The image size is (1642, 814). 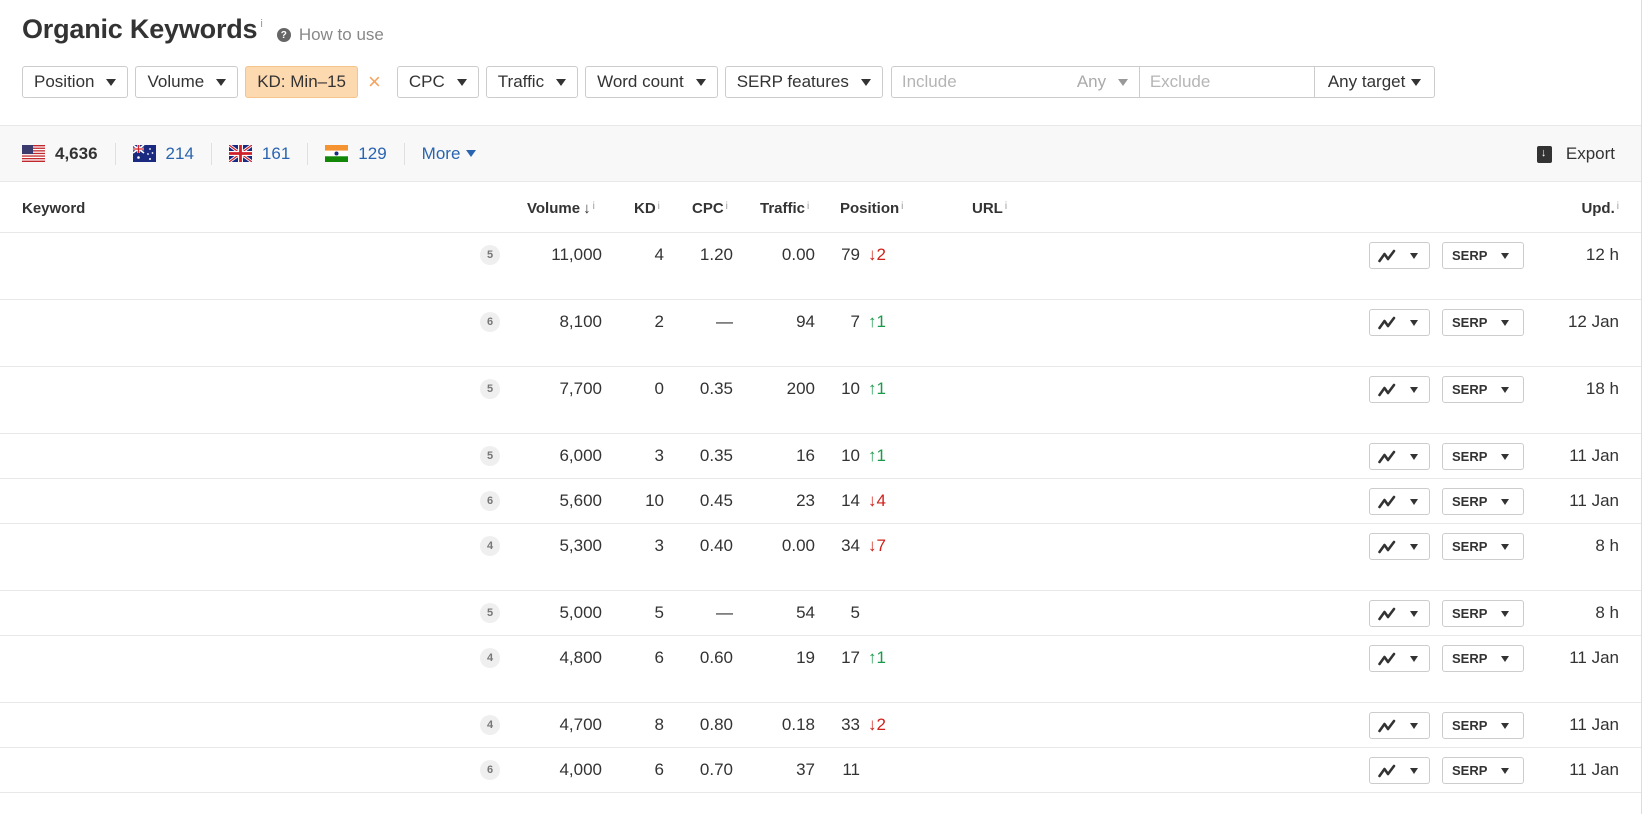 I want to click on col-position: Position i, so click(x=871, y=208).